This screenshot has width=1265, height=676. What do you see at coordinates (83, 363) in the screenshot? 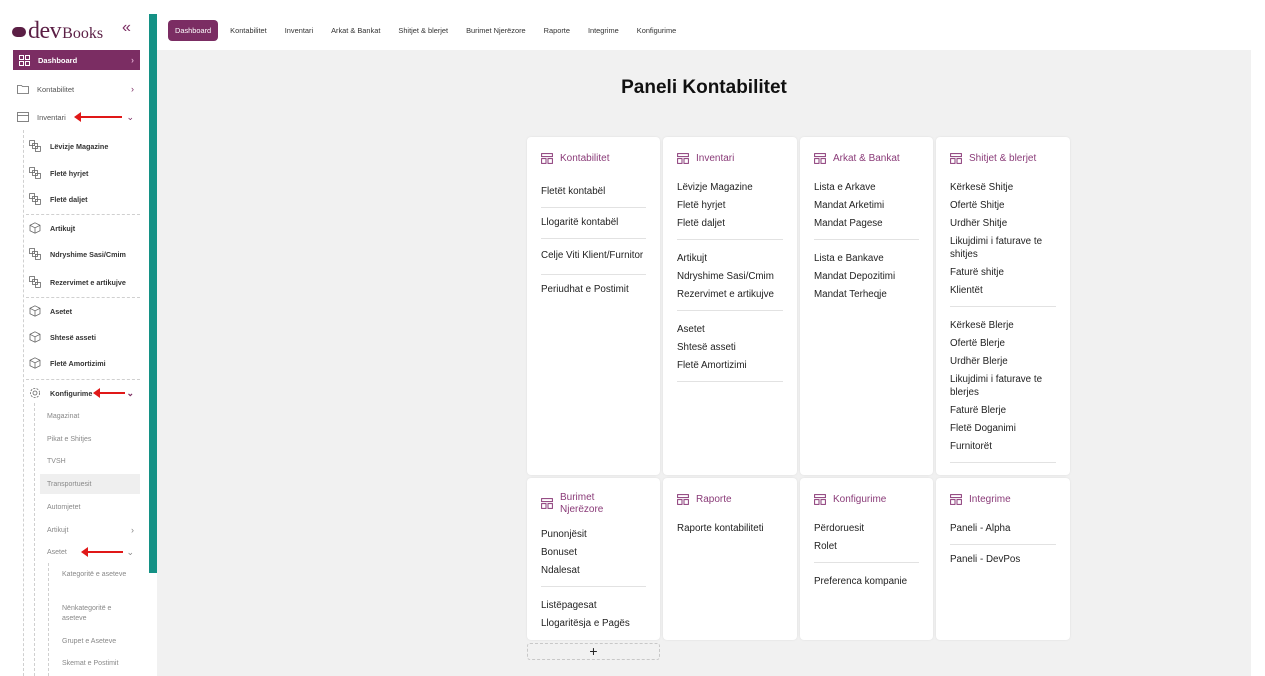
I see `sidebar-subitem: Fletë Amortizimi` at bounding box center [83, 363].